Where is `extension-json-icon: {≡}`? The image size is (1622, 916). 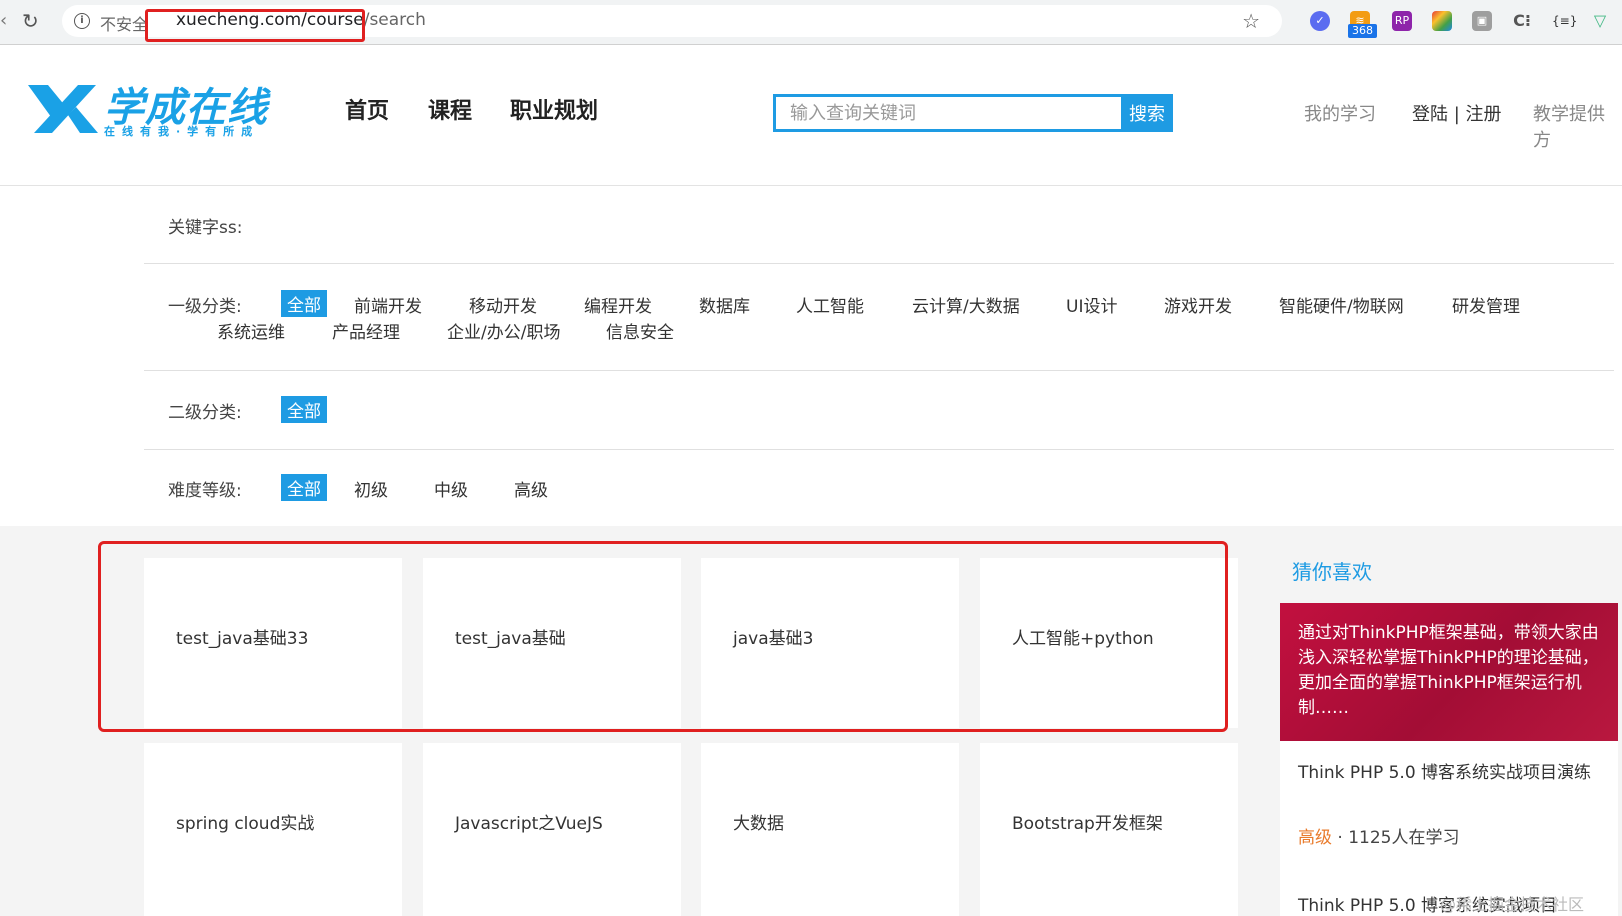 extension-json-icon: {≡} is located at coordinates (1564, 21).